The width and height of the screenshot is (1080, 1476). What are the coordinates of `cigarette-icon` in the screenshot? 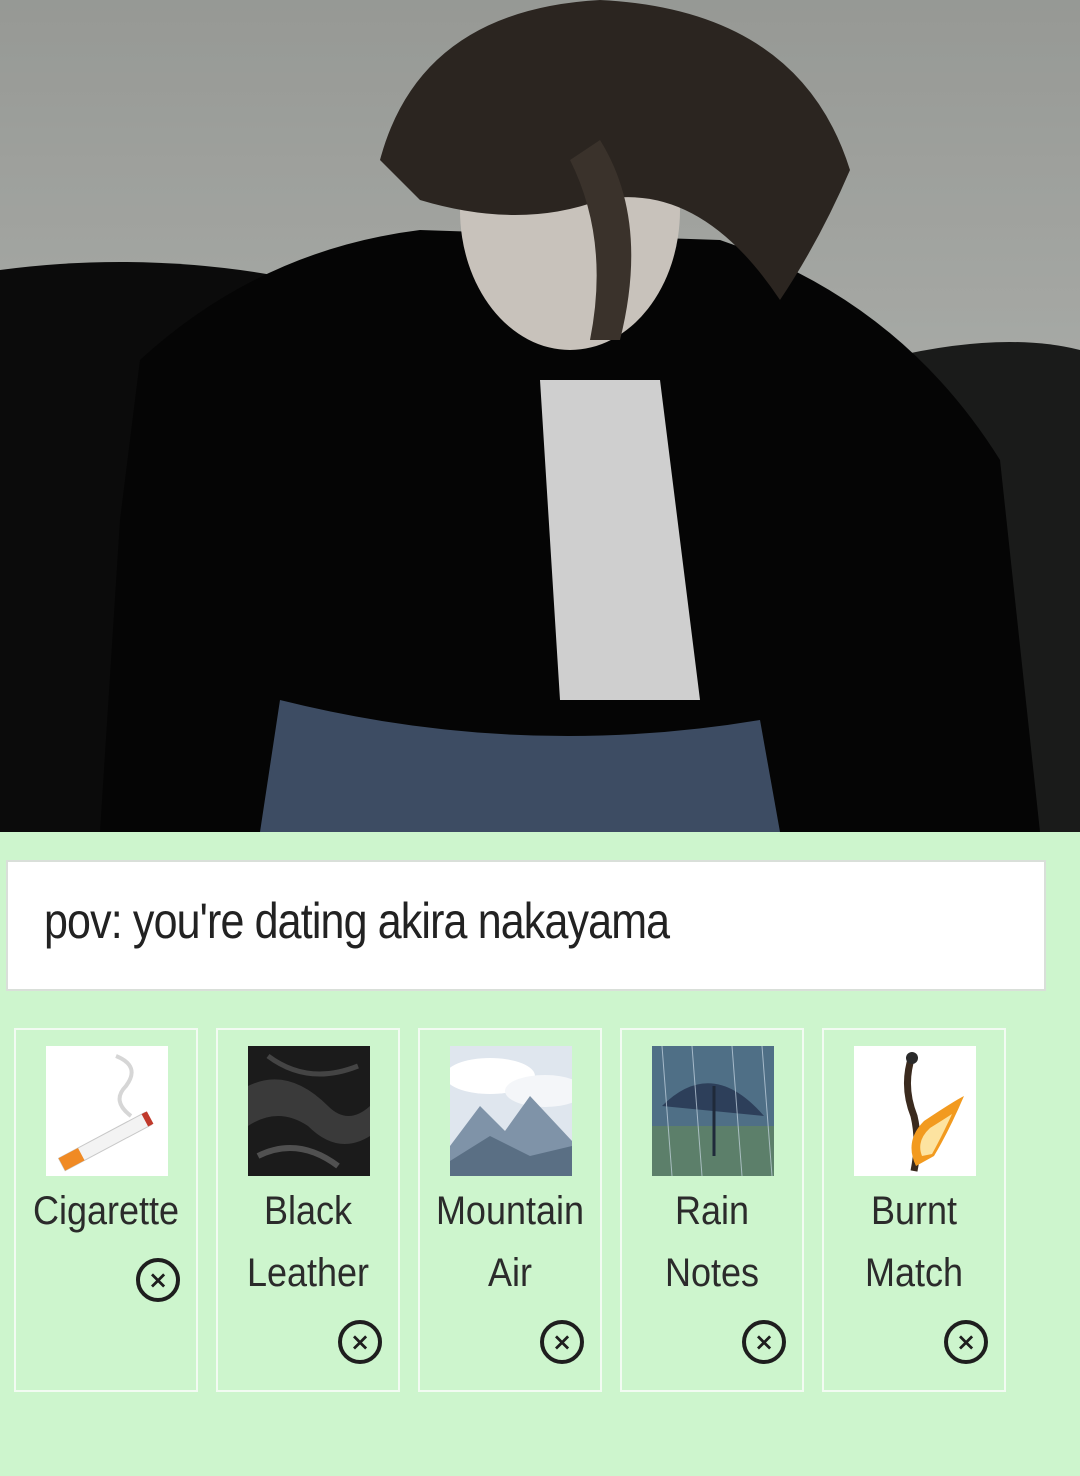 It's located at (107, 1111).